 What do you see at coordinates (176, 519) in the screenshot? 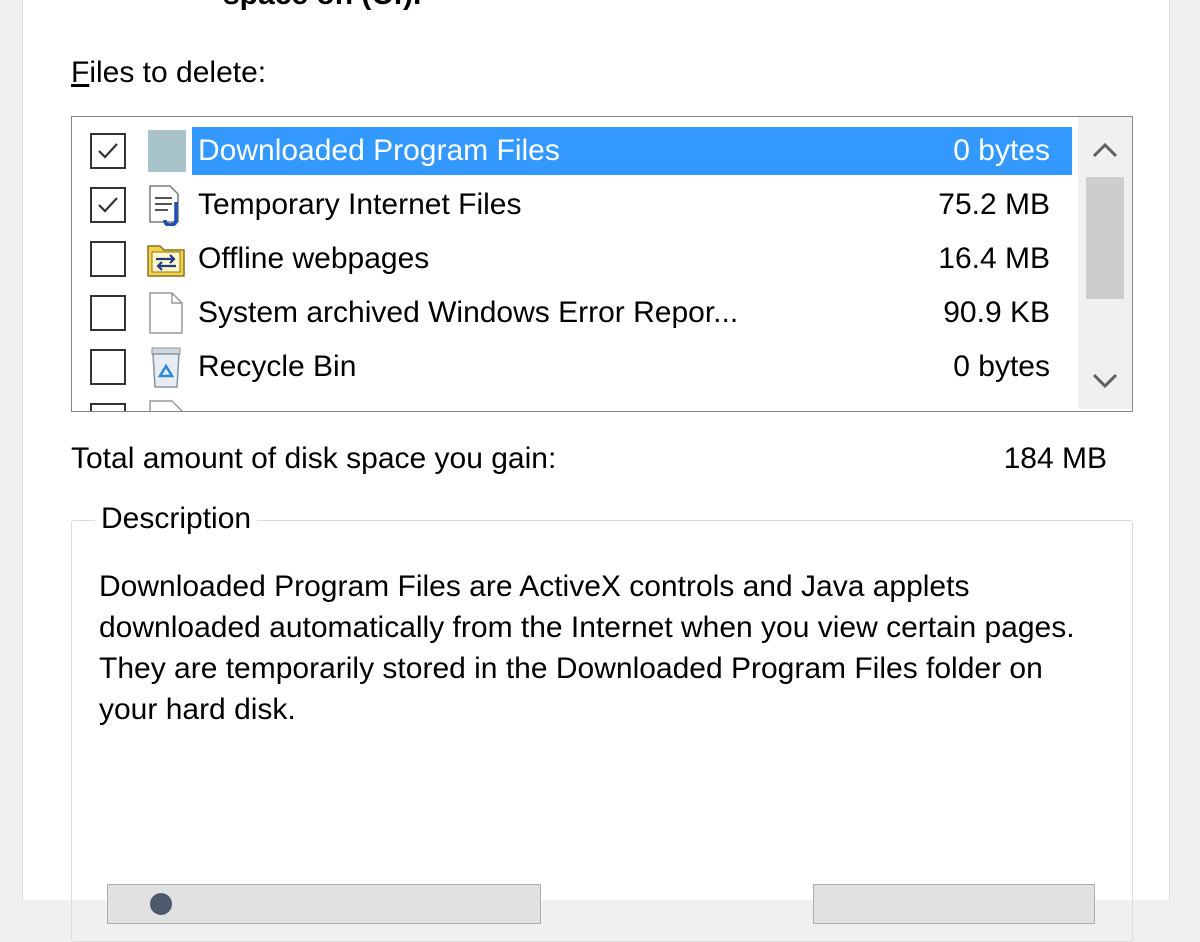
I see `description-title: Description` at bounding box center [176, 519].